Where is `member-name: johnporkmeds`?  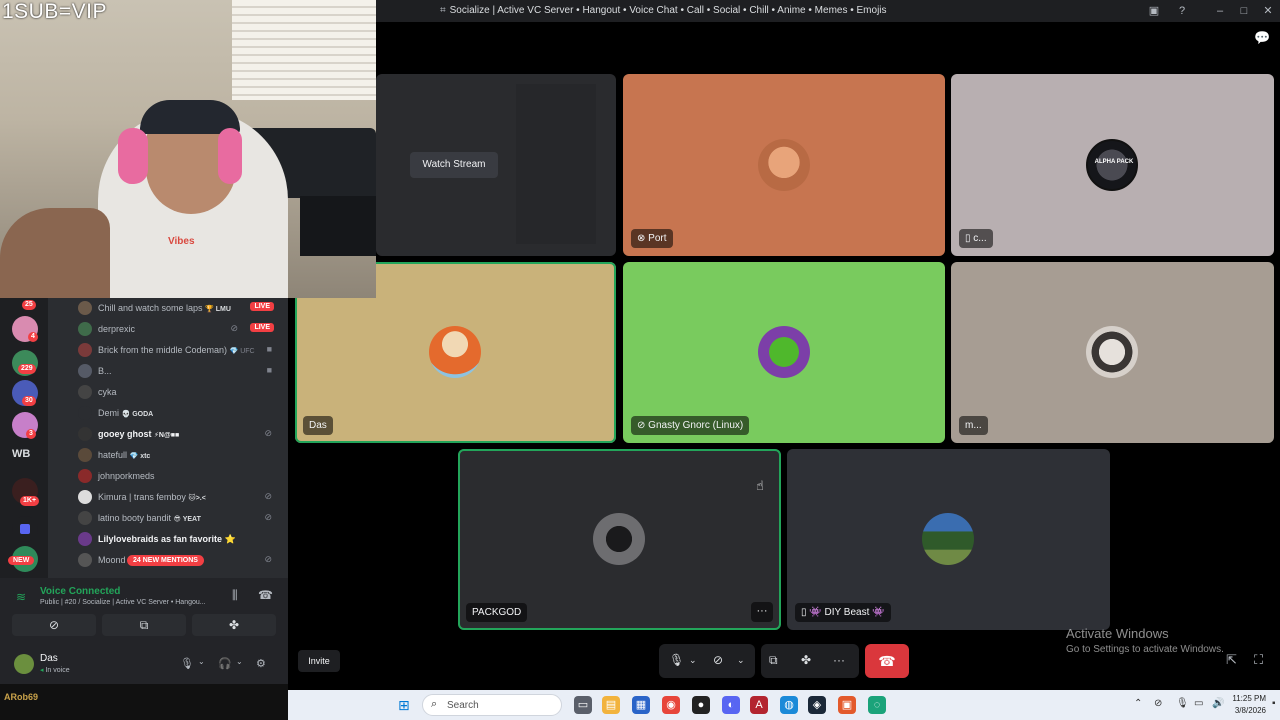
member-name: johnporkmeds is located at coordinates (126, 476).